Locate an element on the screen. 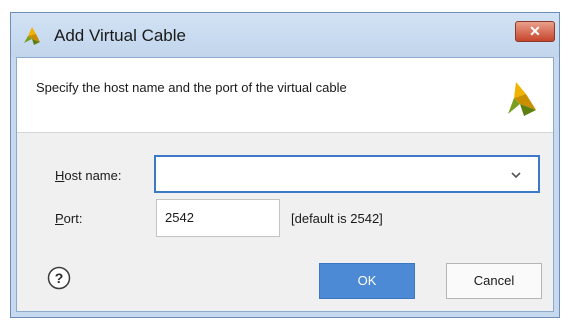  chevron-down-icon is located at coordinates (516, 175).